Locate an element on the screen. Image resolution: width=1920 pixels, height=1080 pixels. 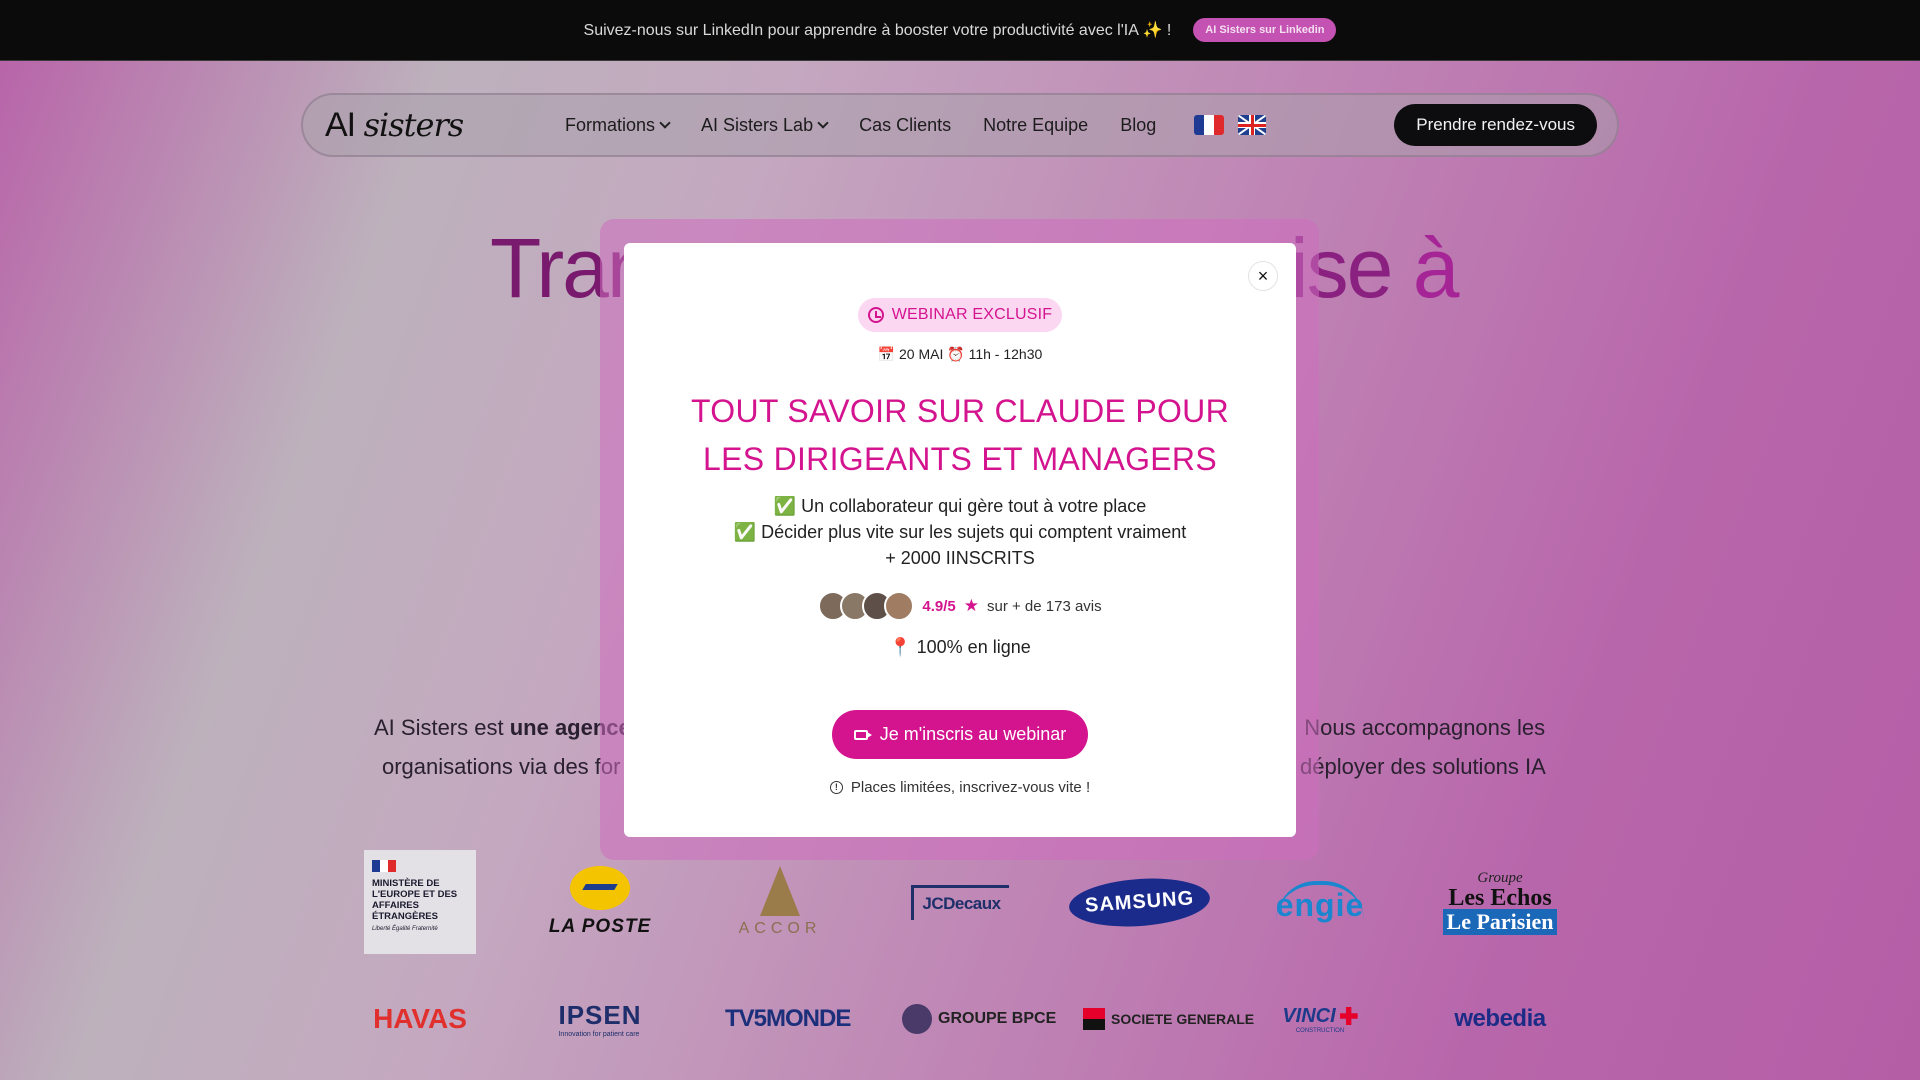
register-button-label: Je m'inscris au webinar is located at coordinates (973, 734).